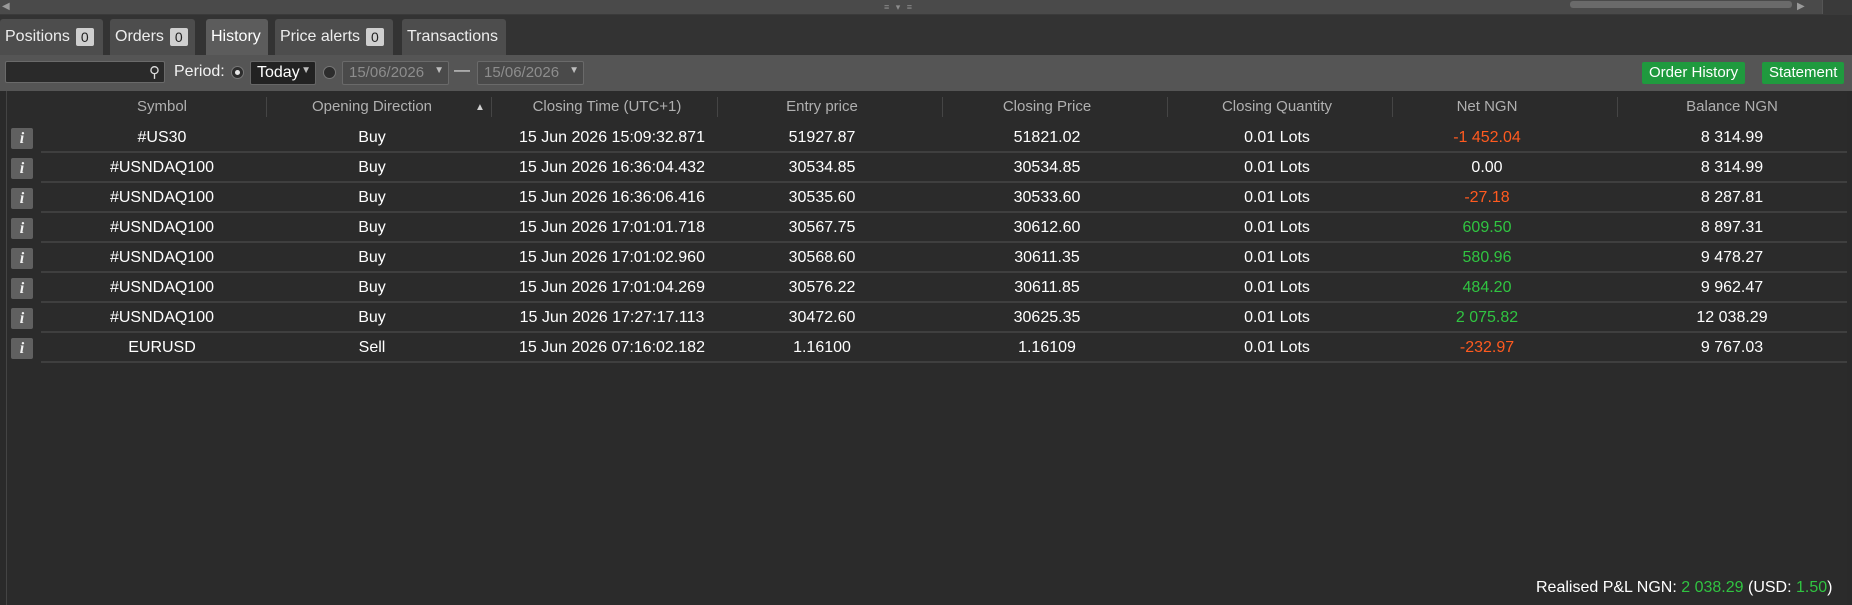 Image resolution: width=1852 pixels, height=605 pixels. What do you see at coordinates (926, 7) in the screenshot?
I see `horizontal-scrollbar: ◀ ≡ ▾ ≡ ▶` at bounding box center [926, 7].